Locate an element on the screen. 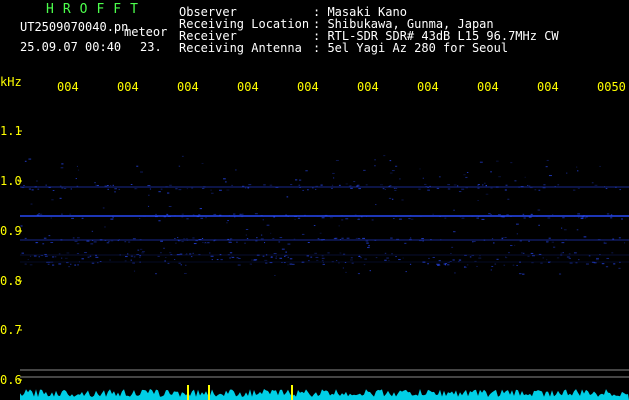 This screenshot has height=400, width=629. time-tick-label: 004 is located at coordinates (248, 87).